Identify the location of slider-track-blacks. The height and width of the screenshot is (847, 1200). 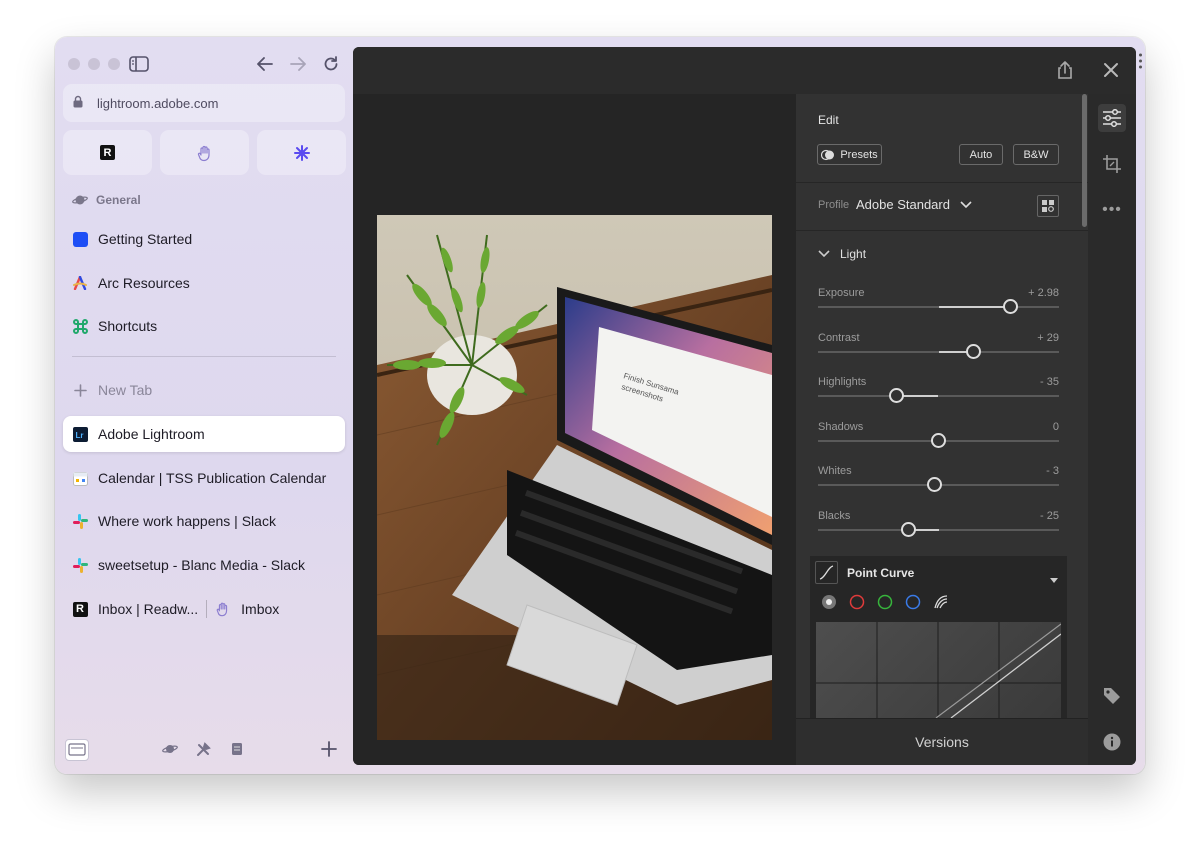
(938, 529).